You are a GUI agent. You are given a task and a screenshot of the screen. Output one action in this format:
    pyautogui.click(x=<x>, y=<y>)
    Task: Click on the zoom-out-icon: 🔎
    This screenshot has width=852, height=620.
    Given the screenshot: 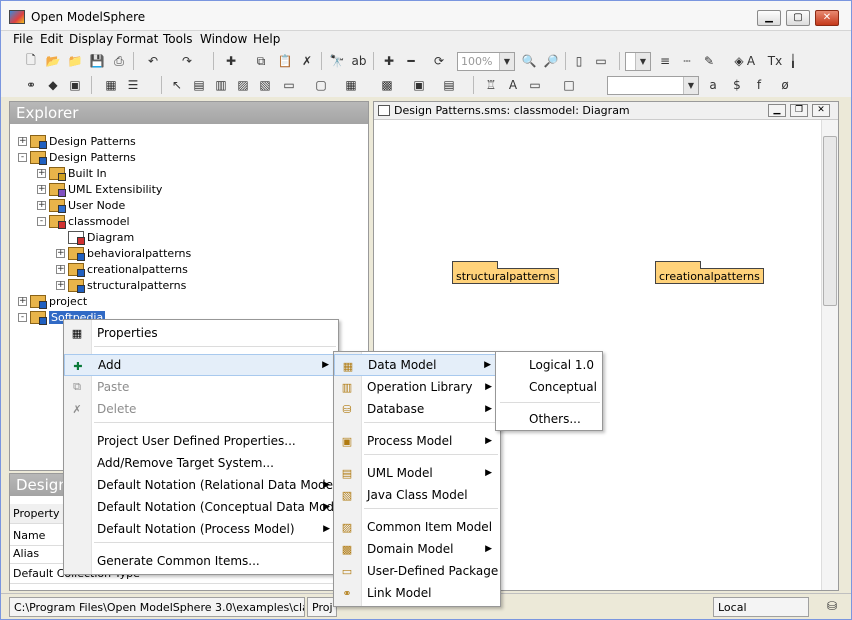 What is the action you would take?
    pyautogui.click(x=551, y=61)
    